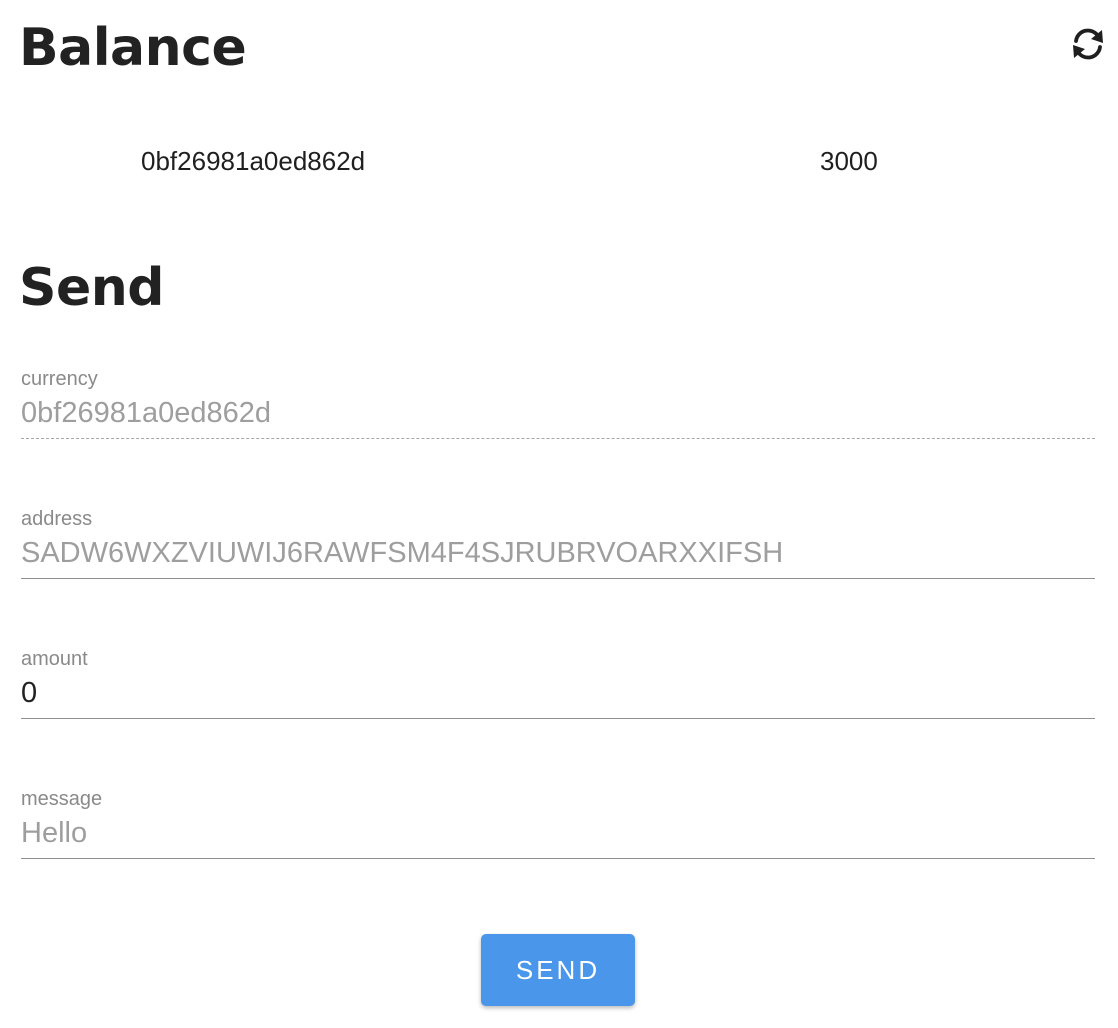  I want to click on currency-underline, so click(558, 438).